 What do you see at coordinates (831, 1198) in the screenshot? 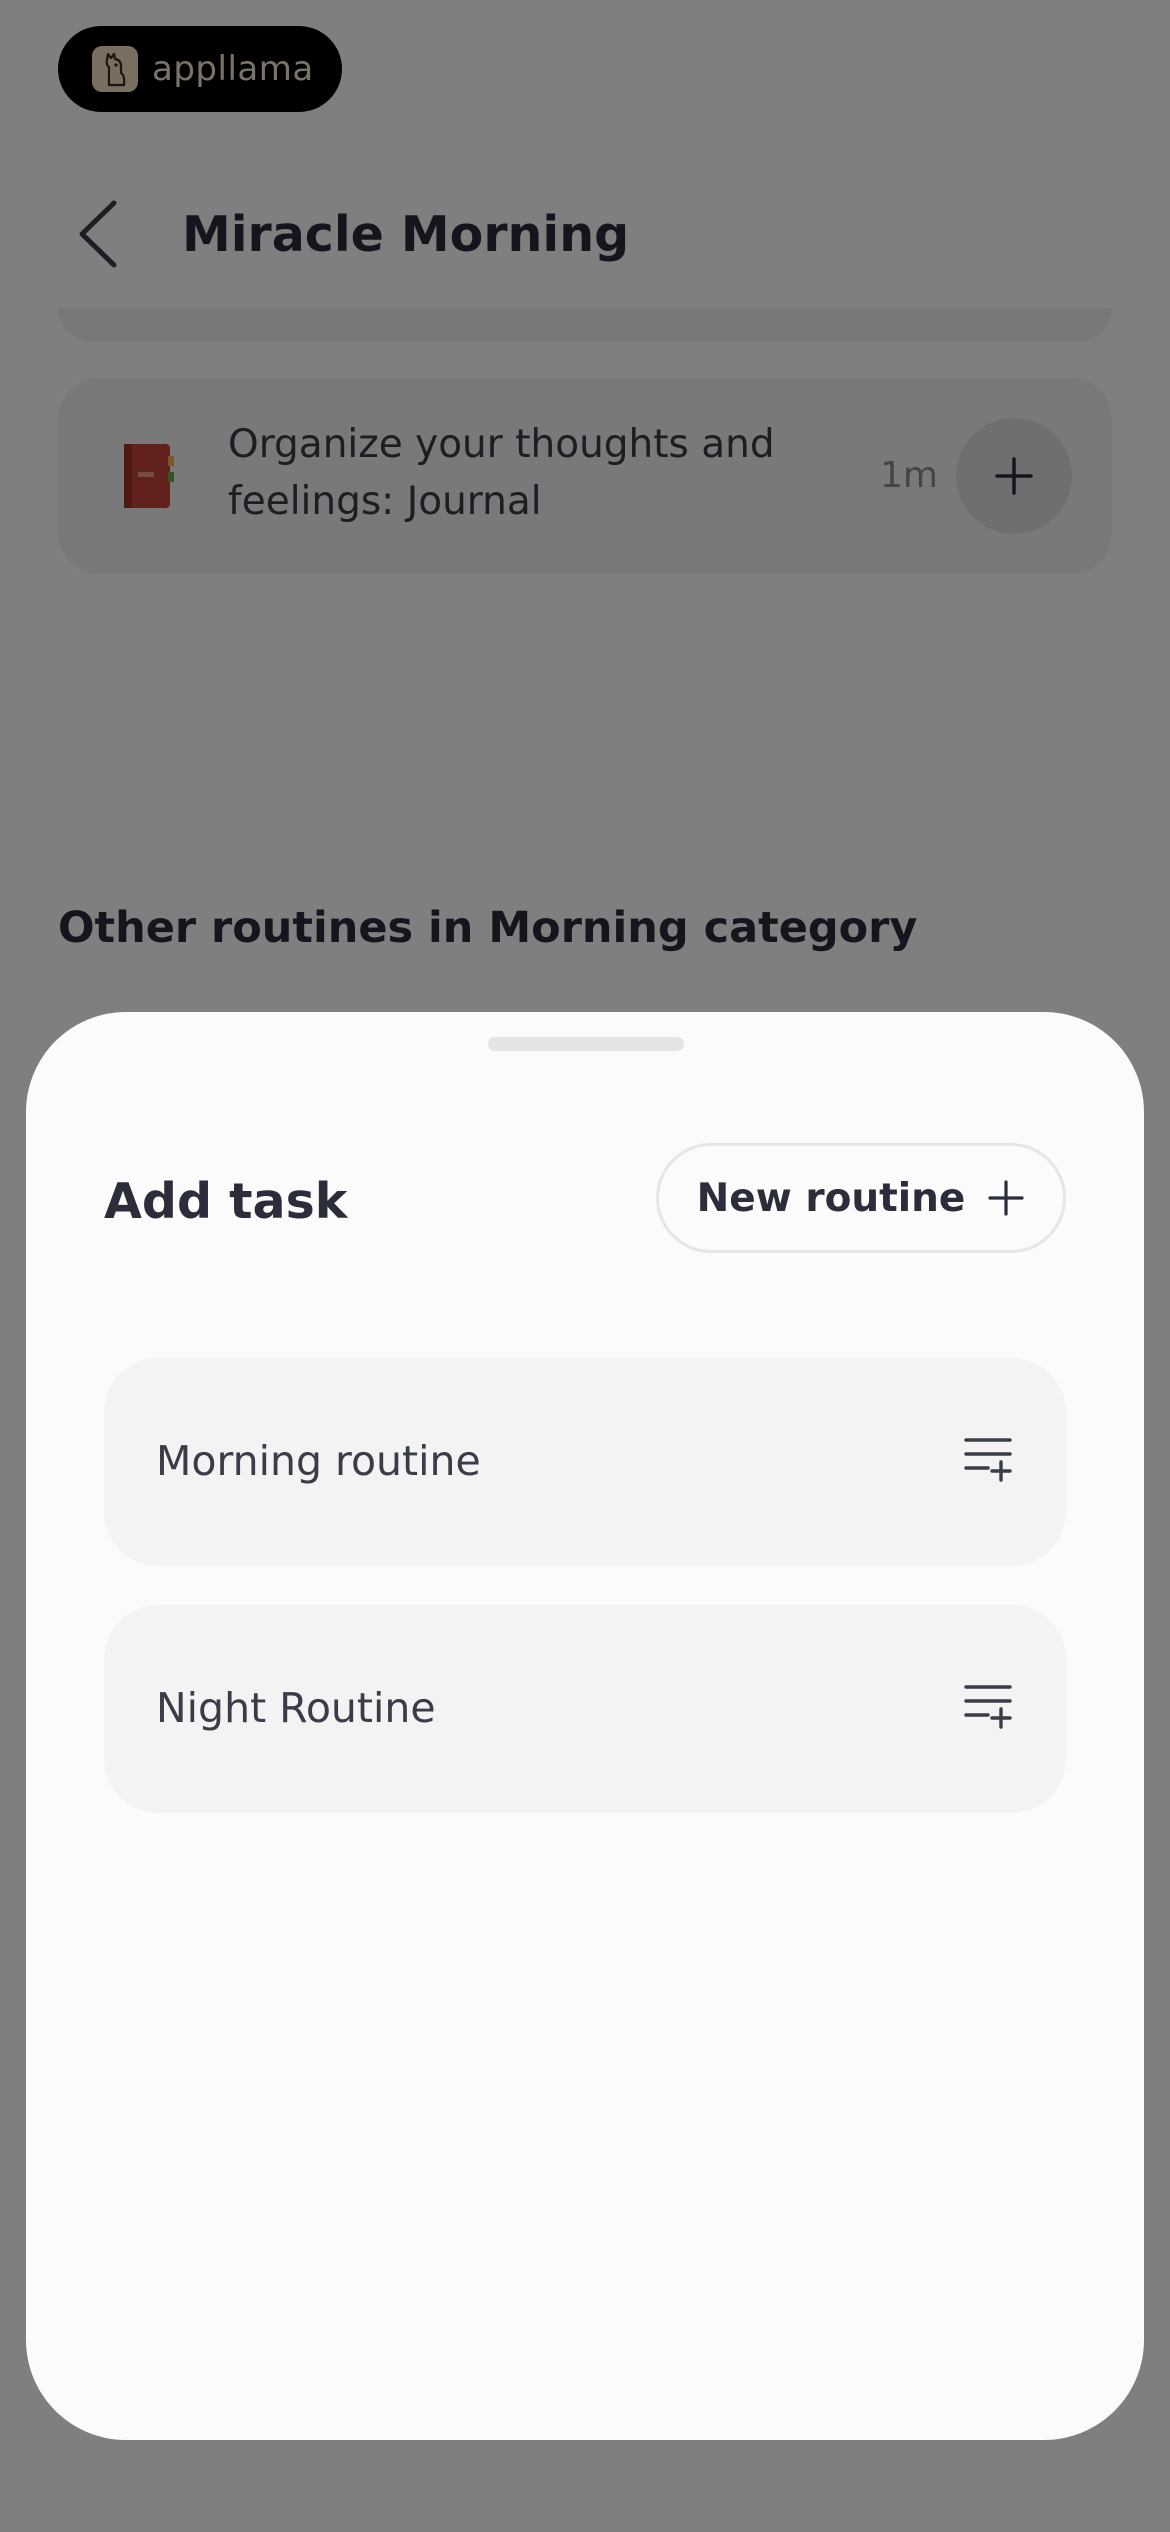
I see `new-routine-label: New routine` at bounding box center [831, 1198].